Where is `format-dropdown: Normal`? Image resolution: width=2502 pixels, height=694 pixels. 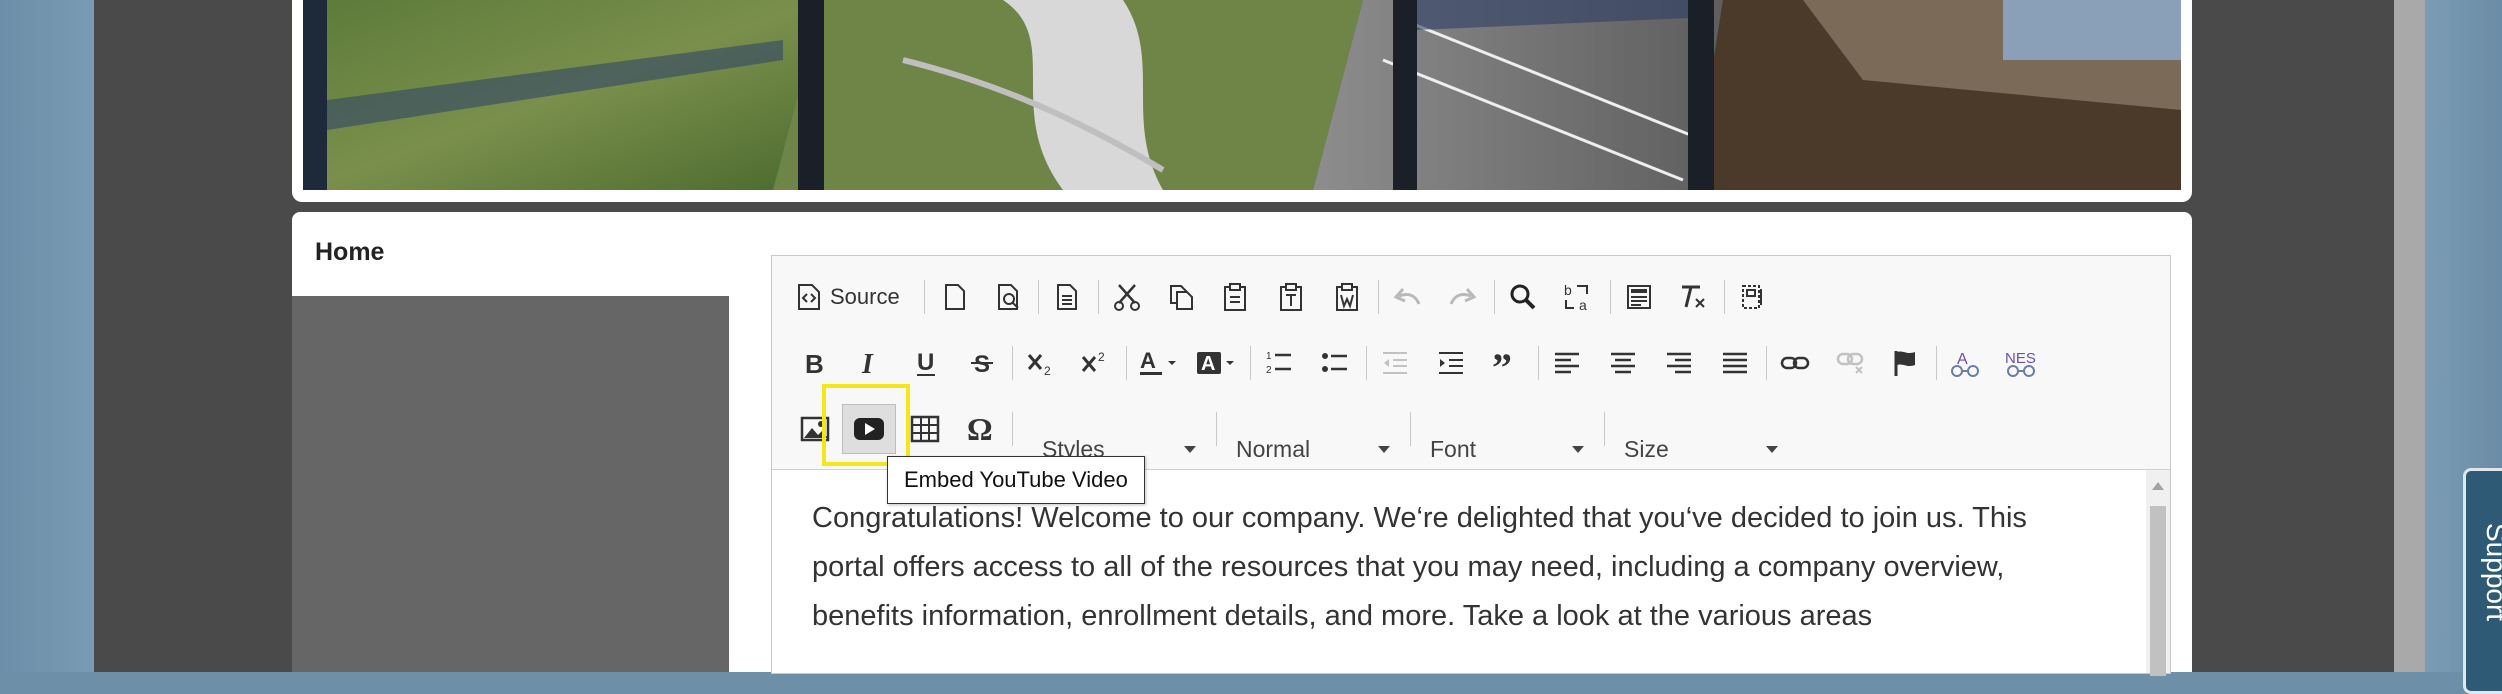 format-dropdown: Normal is located at coordinates (1313, 449).